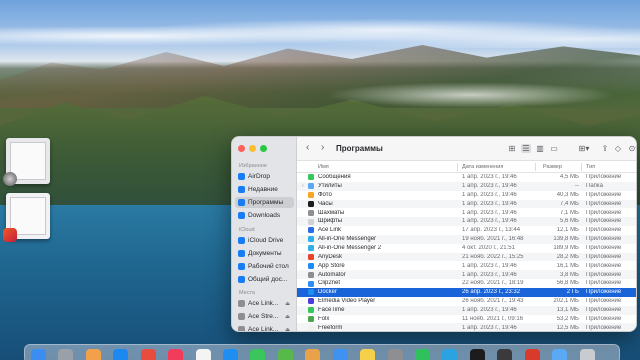 This screenshot has height=360, width=640. Describe the element at coordinates (466, 186) in the screenshot. I see `file-row: › Утилиты 1 апр. 2023 г., 19:46 -- Папка` at that location.